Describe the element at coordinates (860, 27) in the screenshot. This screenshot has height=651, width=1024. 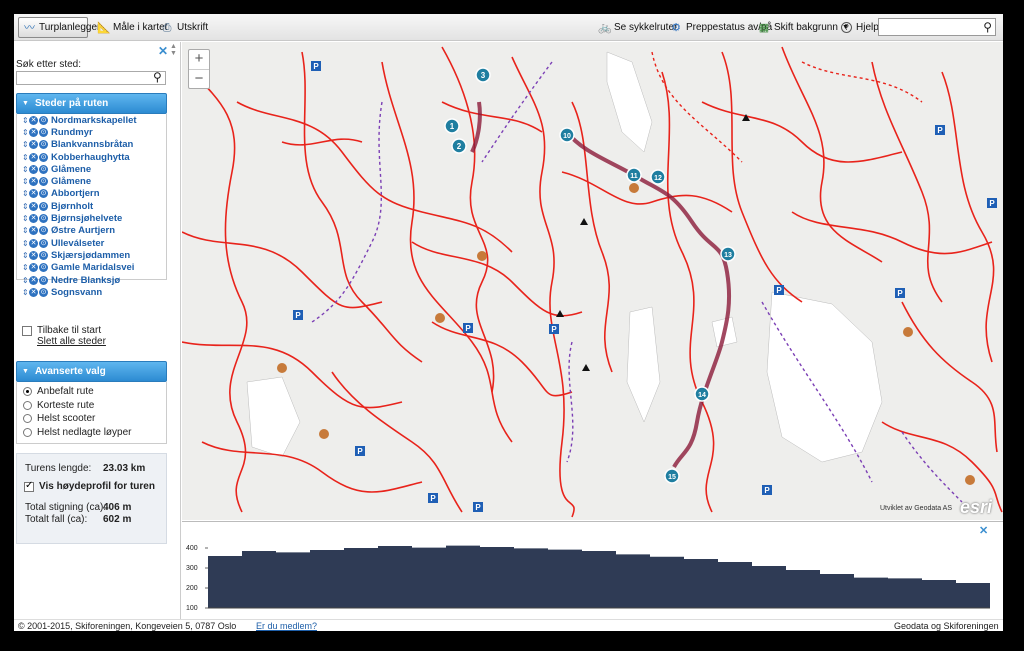
I see `help-button: ? Hjelp` at that location.